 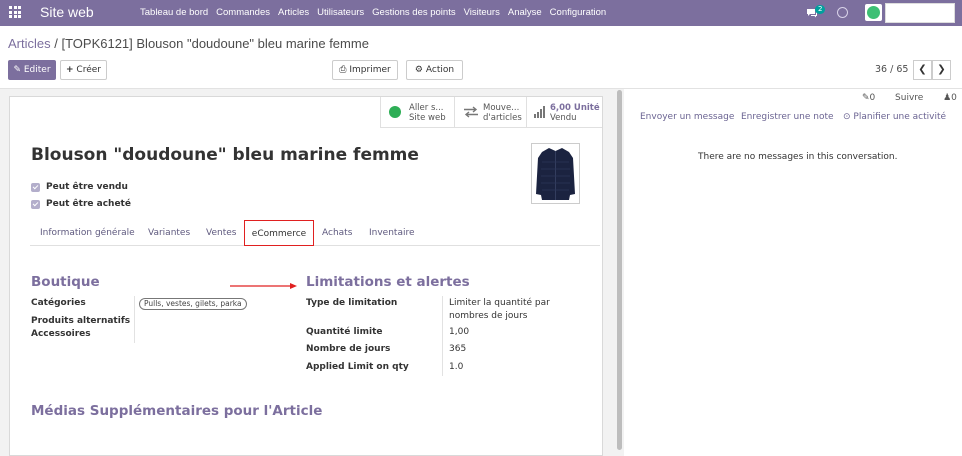 What do you see at coordinates (866, 98) in the screenshot?
I see `attachment-icon: ✎` at bounding box center [866, 98].